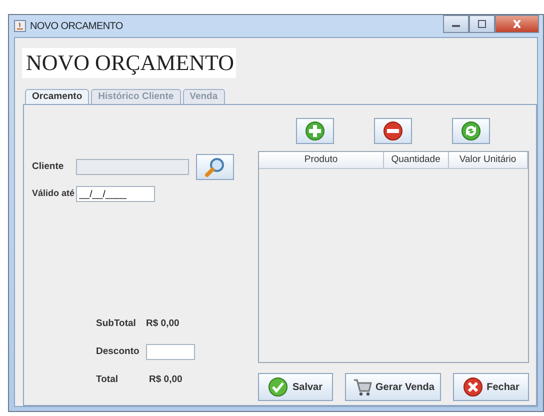 This screenshot has width=544, height=416. I want to click on summary-label: Total, so click(107, 379).